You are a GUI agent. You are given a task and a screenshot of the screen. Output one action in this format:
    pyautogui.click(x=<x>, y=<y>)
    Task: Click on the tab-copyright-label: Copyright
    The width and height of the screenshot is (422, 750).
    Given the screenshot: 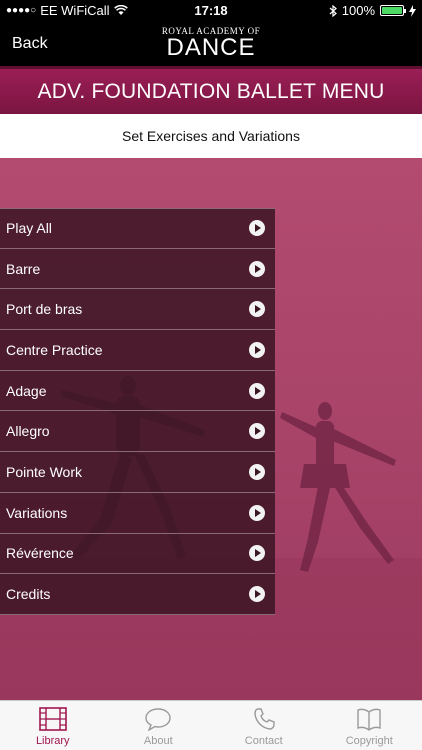 What is the action you would take?
    pyautogui.click(x=369, y=741)
    